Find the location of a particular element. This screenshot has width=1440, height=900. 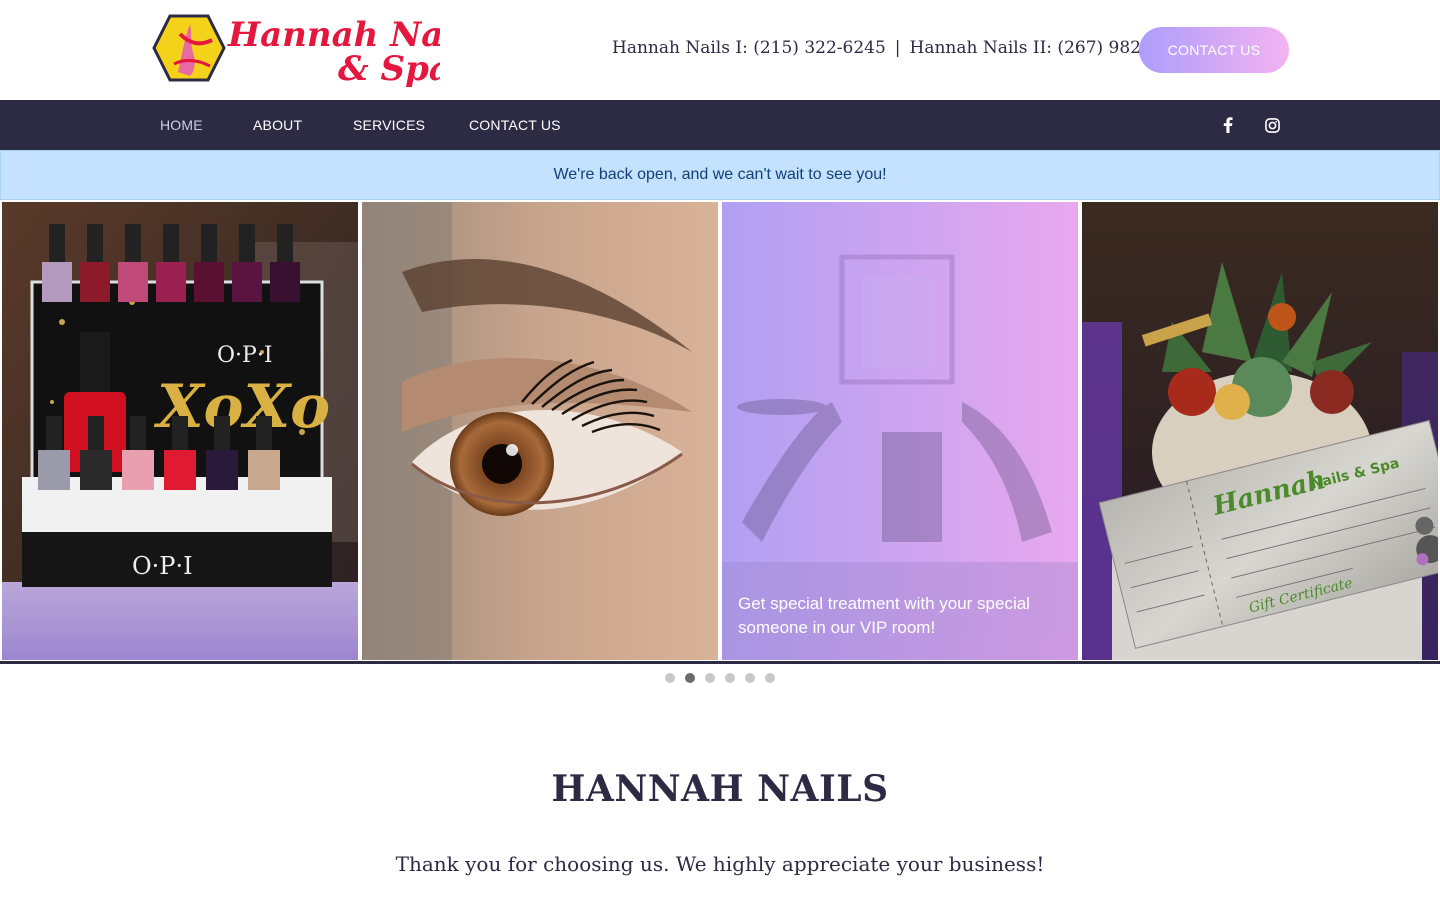

main-nav: HOME ABOUT SERVICES CONTACT US is located at coordinates (720, 125).